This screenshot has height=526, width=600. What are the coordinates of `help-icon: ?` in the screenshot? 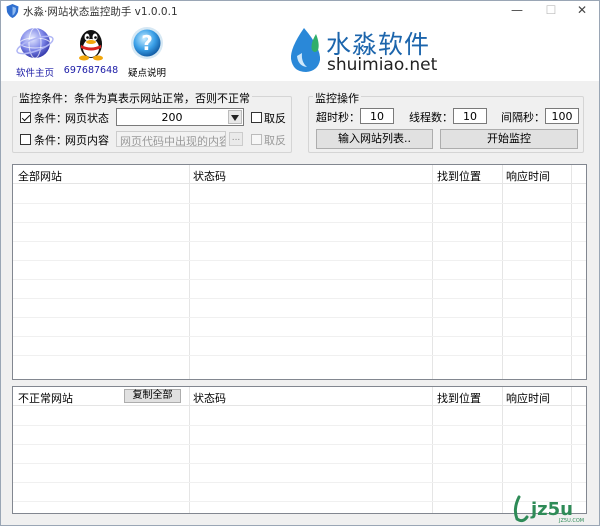 It's located at (147, 43).